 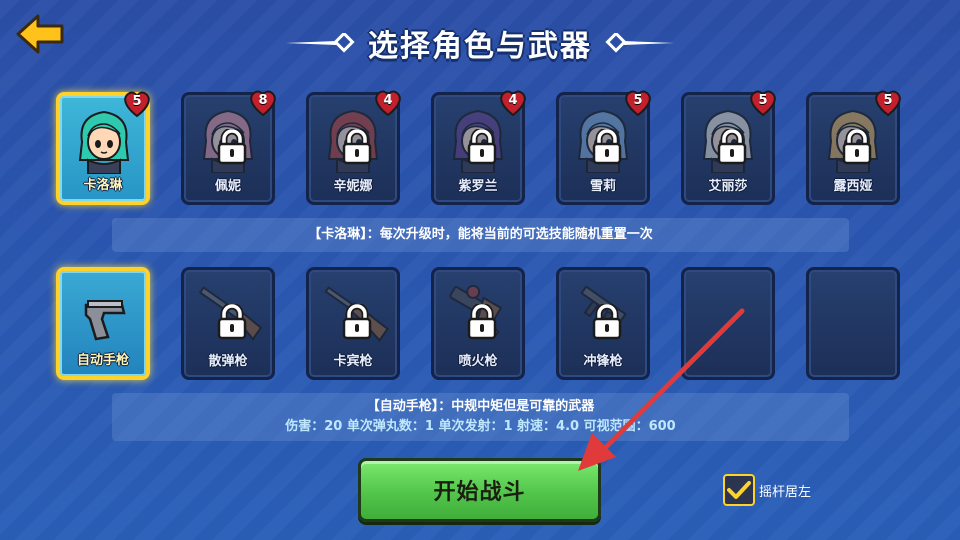 I want to click on weapon-card: 卡宾枪, so click(x=353, y=323).